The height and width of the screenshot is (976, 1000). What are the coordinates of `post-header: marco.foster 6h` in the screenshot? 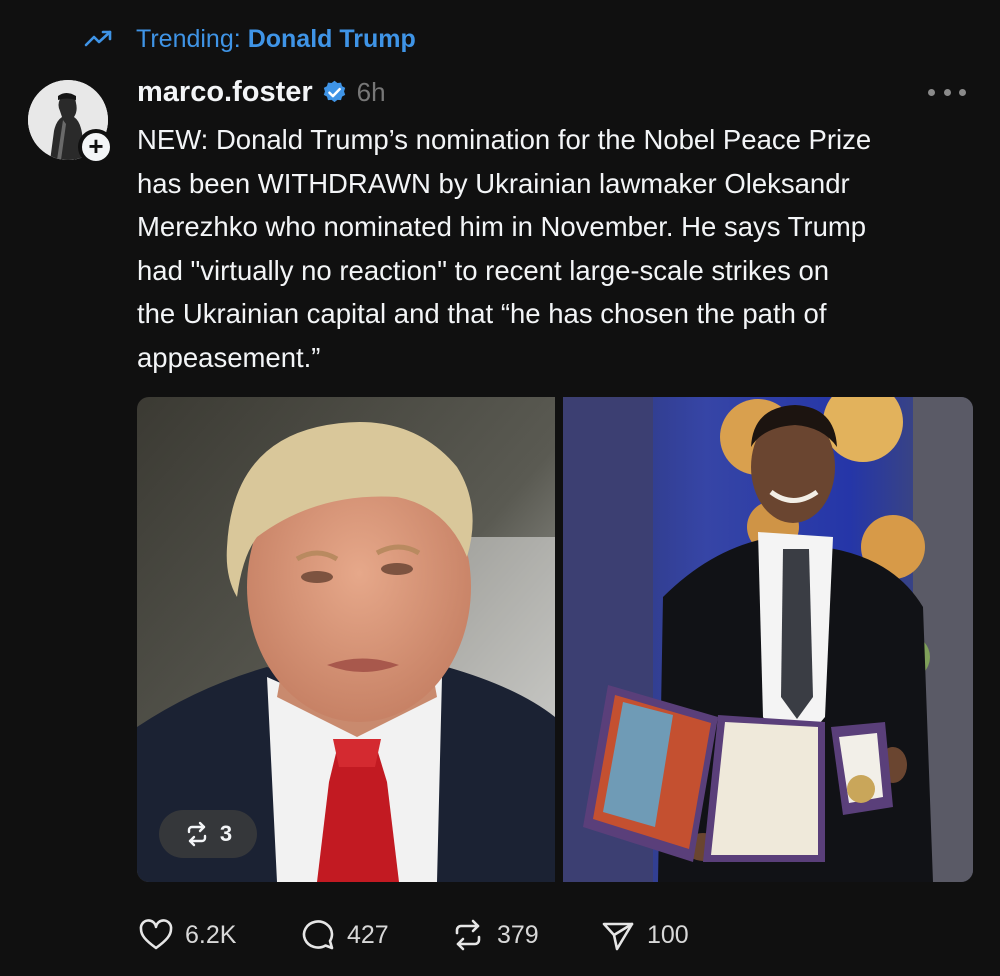 It's located at (261, 92).